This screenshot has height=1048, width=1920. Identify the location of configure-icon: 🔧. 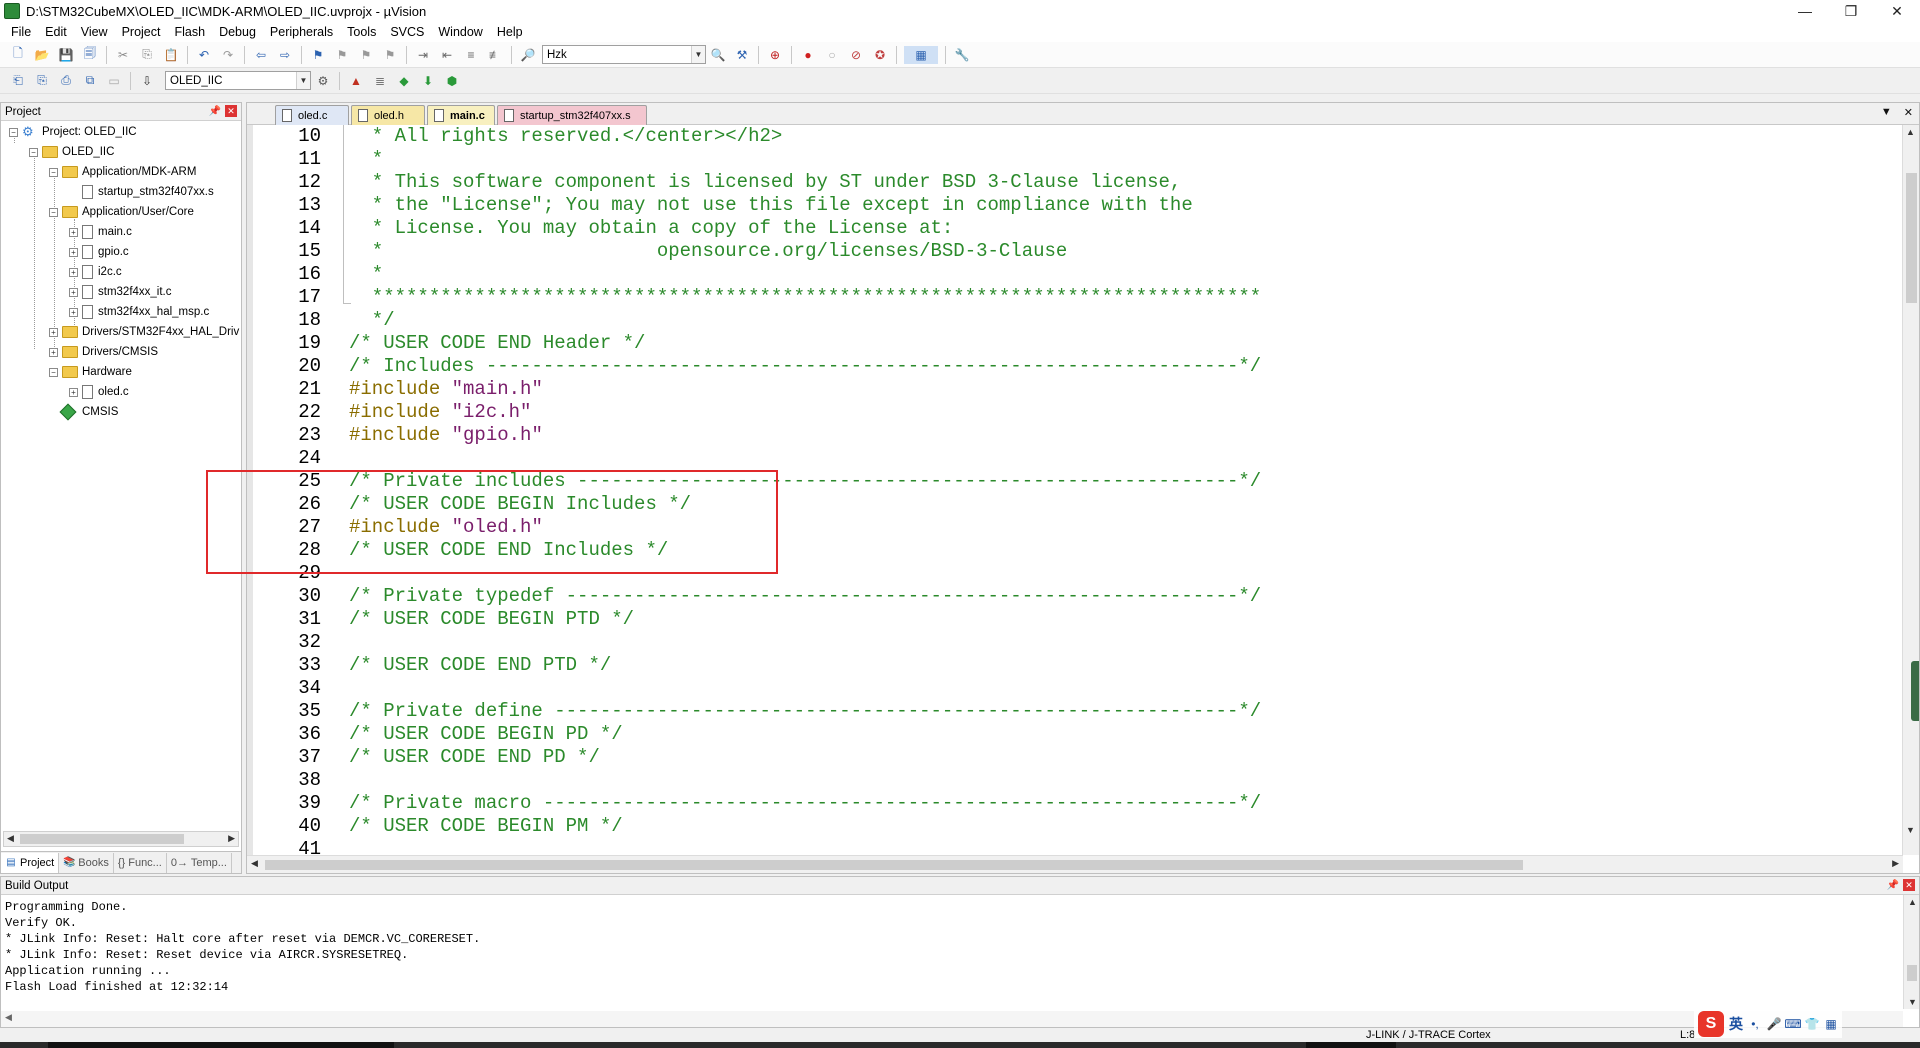
(962, 55).